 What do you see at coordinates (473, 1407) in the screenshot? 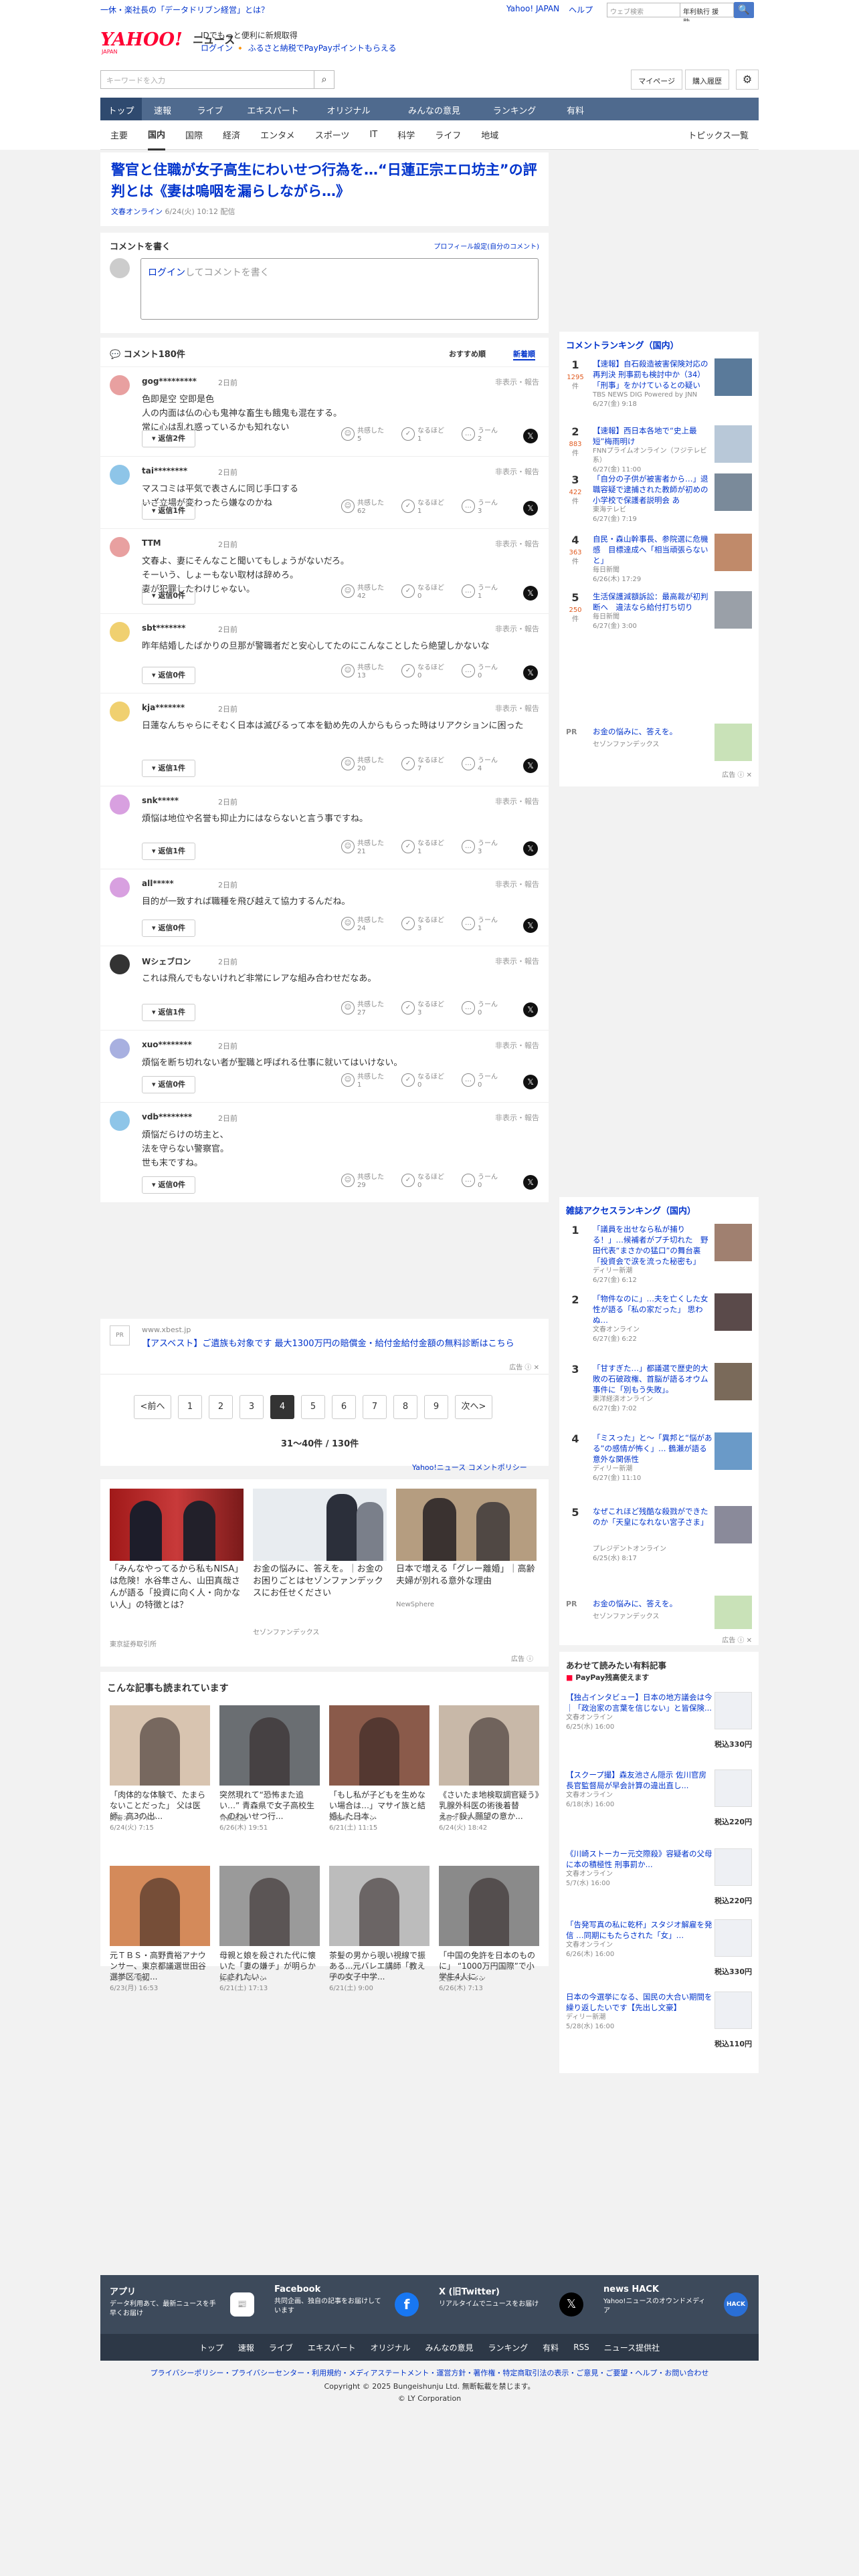
I see `pager-next: 次へ>` at bounding box center [473, 1407].